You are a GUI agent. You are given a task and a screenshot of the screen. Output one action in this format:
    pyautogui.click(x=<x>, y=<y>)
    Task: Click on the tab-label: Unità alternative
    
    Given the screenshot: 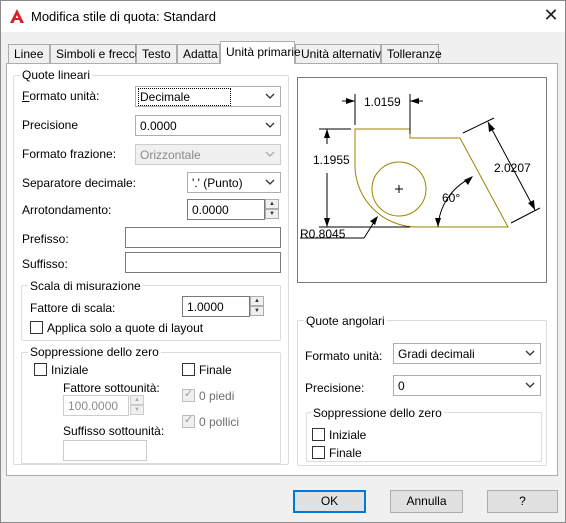 What is the action you would take?
    pyautogui.click(x=344, y=54)
    